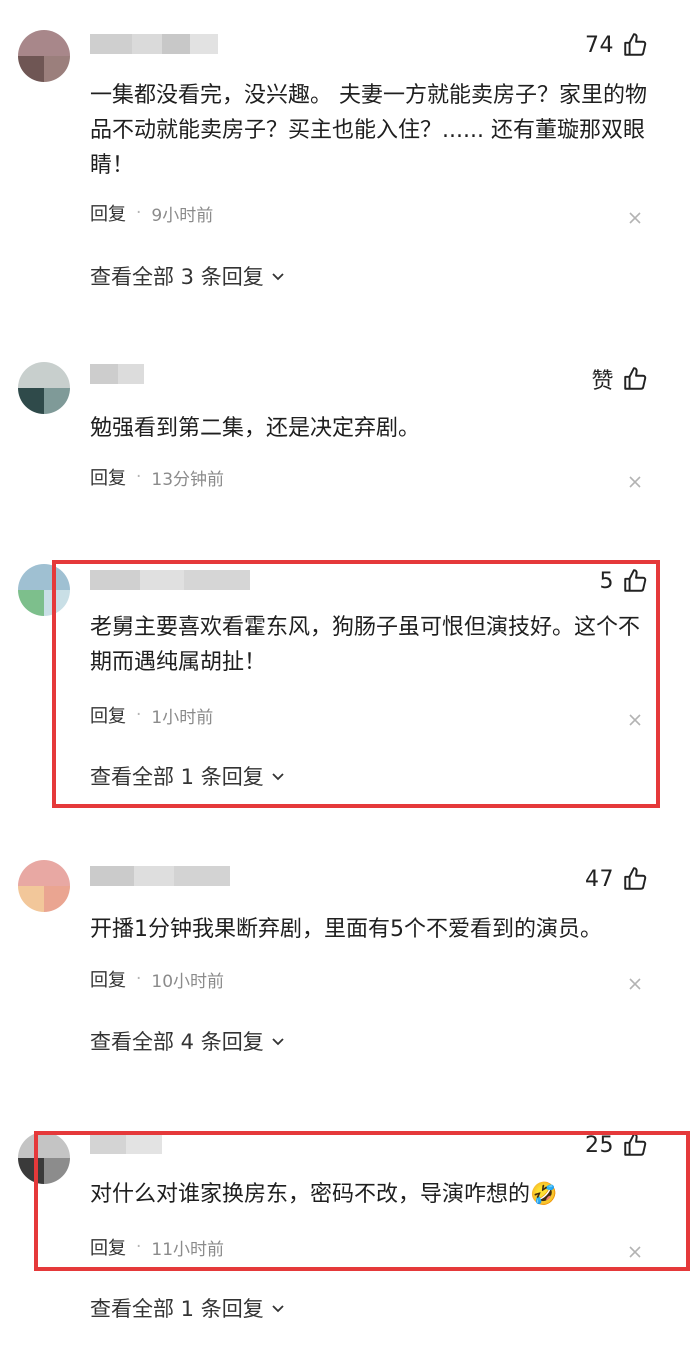 The height and width of the screenshot is (1362, 692). What do you see at coordinates (182, 215) in the screenshot?
I see `comment-time: 9小时前` at bounding box center [182, 215].